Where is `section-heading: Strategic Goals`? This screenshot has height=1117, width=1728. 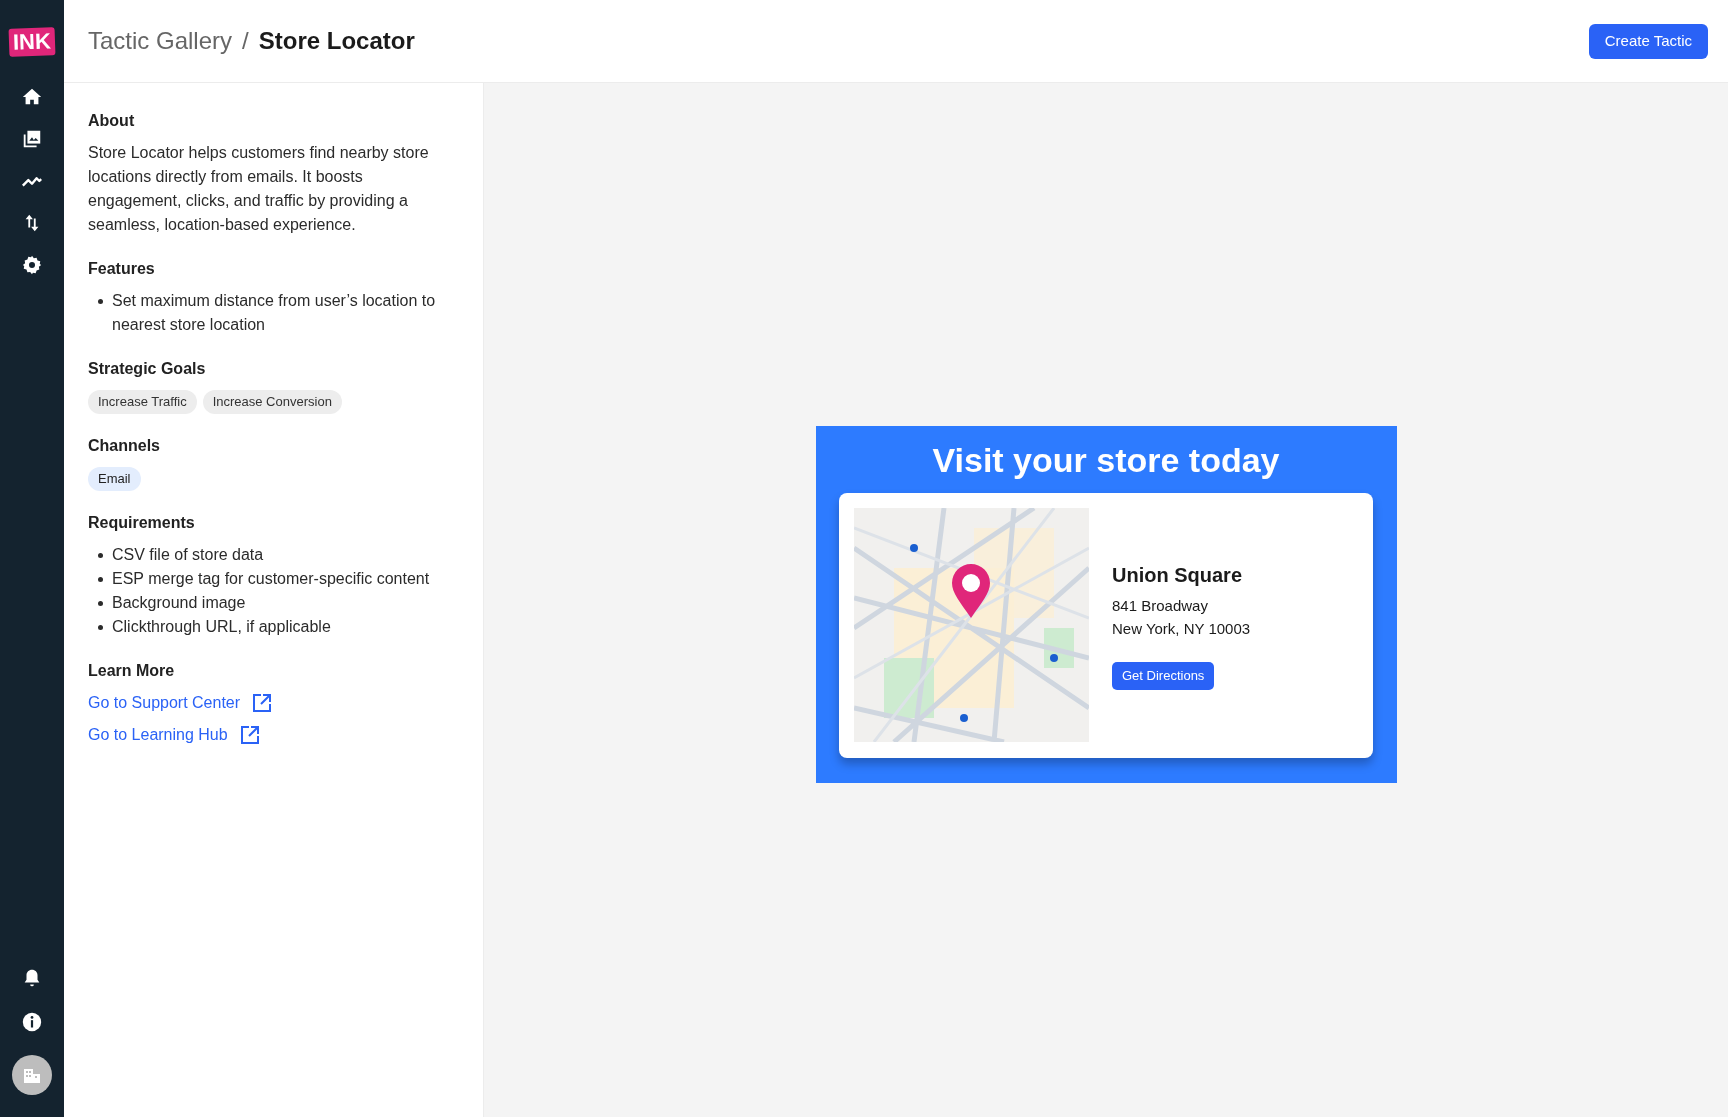 section-heading: Strategic Goals is located at coordinates (147, 369).